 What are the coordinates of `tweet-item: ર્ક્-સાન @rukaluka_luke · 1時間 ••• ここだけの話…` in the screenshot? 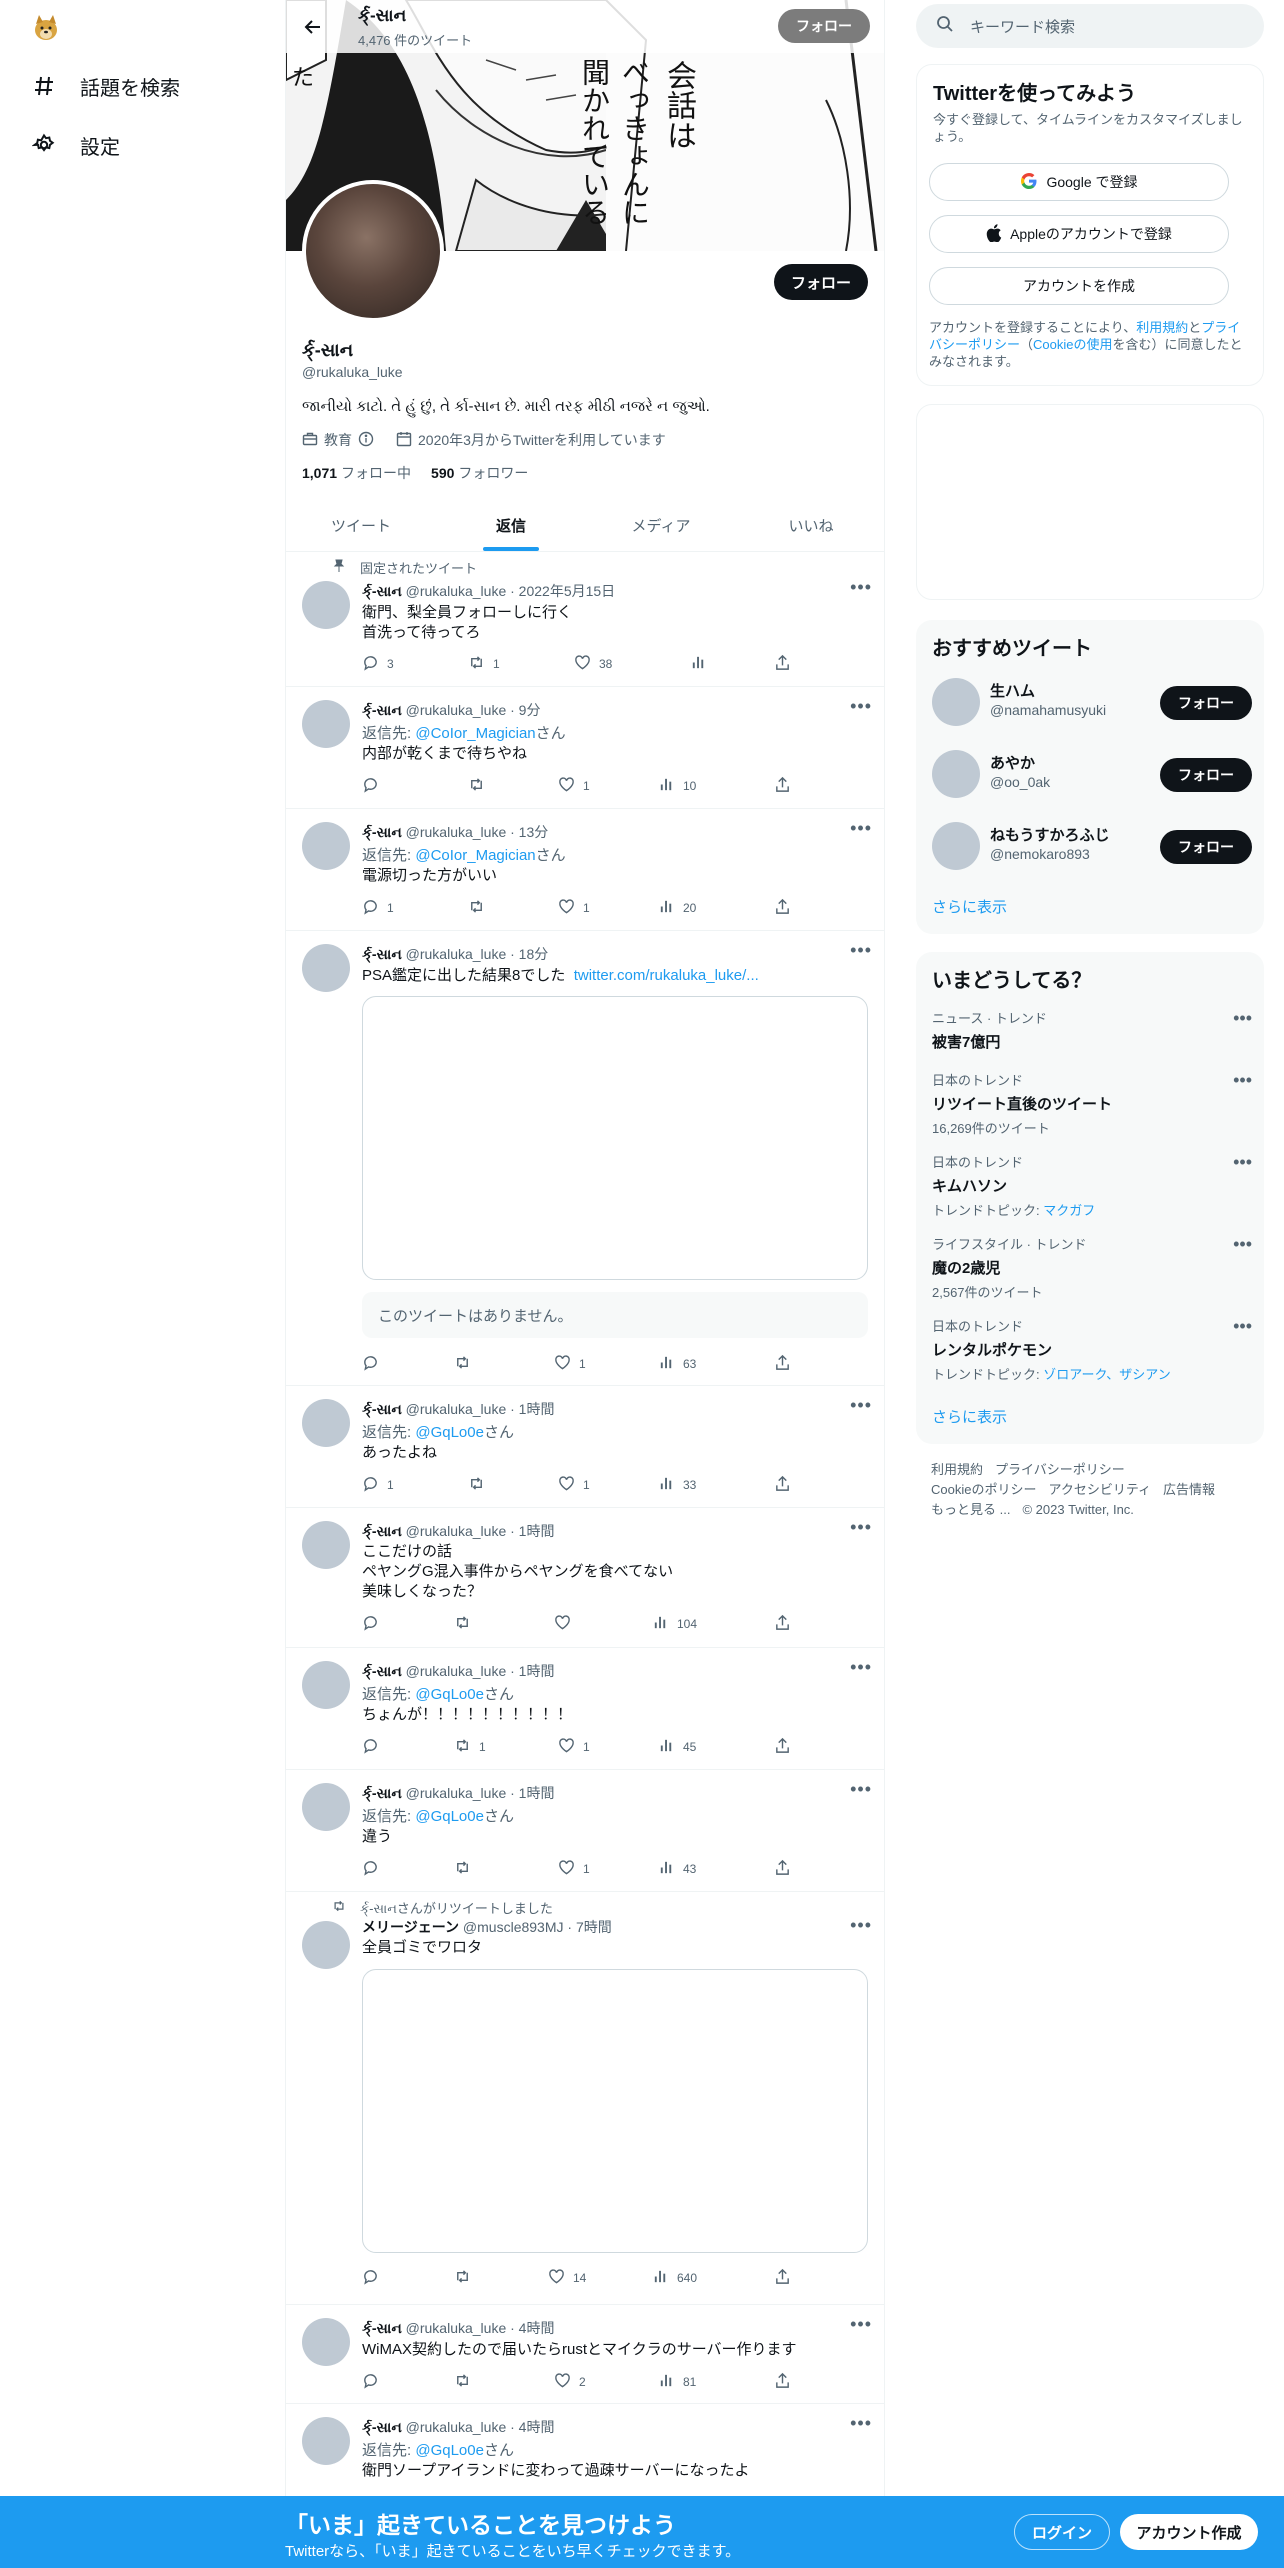 It's located at (585, 1578).